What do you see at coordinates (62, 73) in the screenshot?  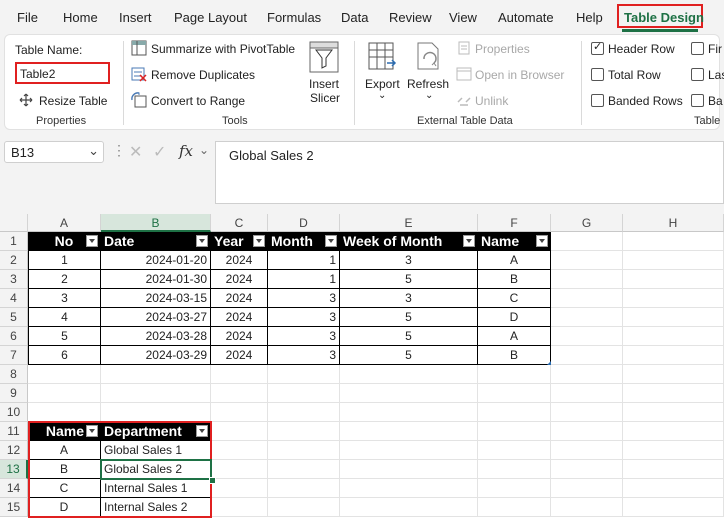 I see `table-name-input: Table2` at bounding box center [62, 73].